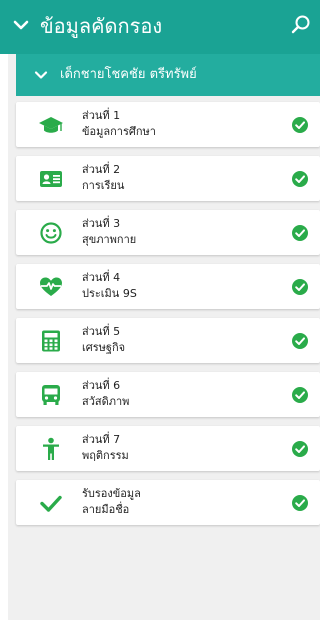  I want to click on section-item-part-4: ส่วนที่ 4 ประเมิน 9S, so click(168, 286).